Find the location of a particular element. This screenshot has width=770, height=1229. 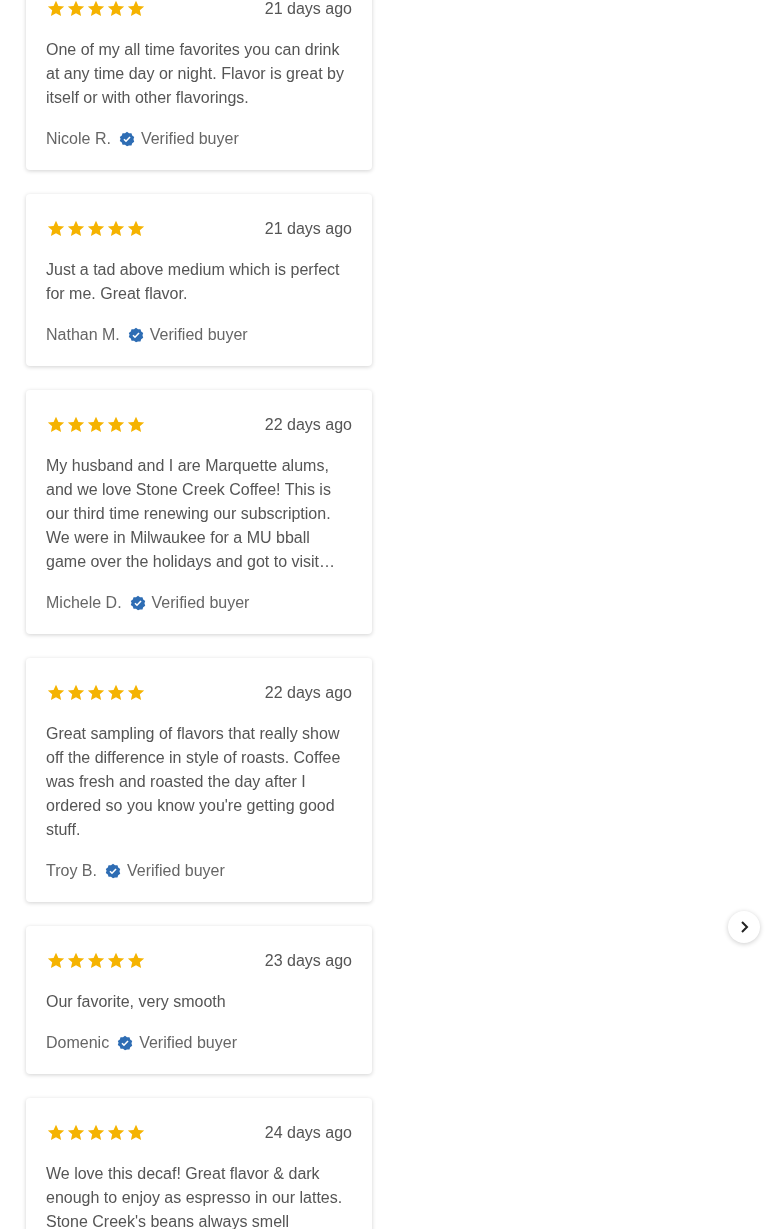

review-text: One of my all time favorites you can drink at any time day or night. Flavor is great by itself or with other flavorings. is located at coordinates (195, 74).